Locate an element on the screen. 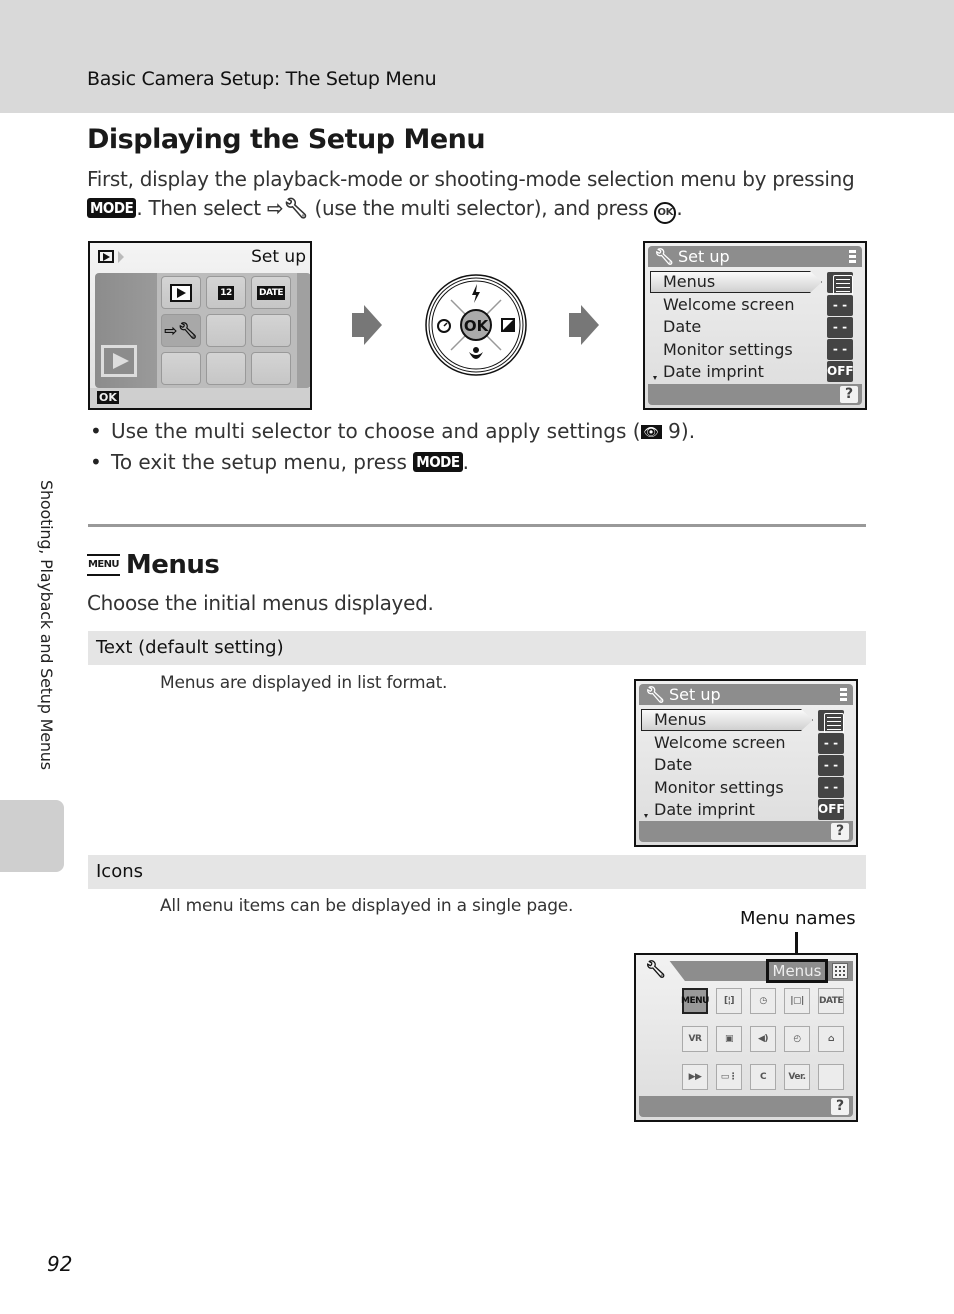 Image resolution: width=954 pixels, height=1314 pixels. side-tab-marker is located at coordinates (32, 836).